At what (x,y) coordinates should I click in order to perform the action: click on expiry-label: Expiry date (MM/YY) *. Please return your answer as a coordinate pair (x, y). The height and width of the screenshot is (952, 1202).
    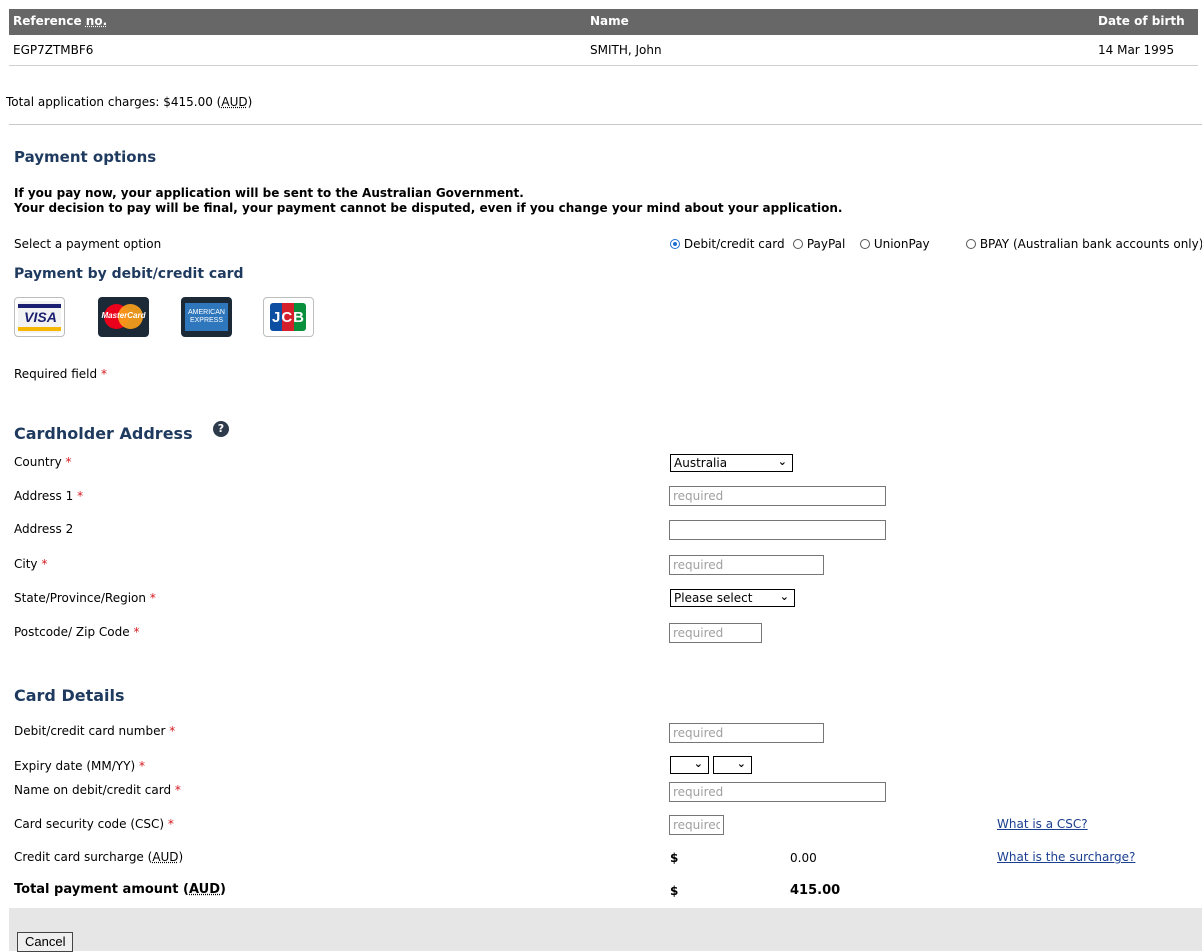
    Looking at the image, I should click on (79, 766).